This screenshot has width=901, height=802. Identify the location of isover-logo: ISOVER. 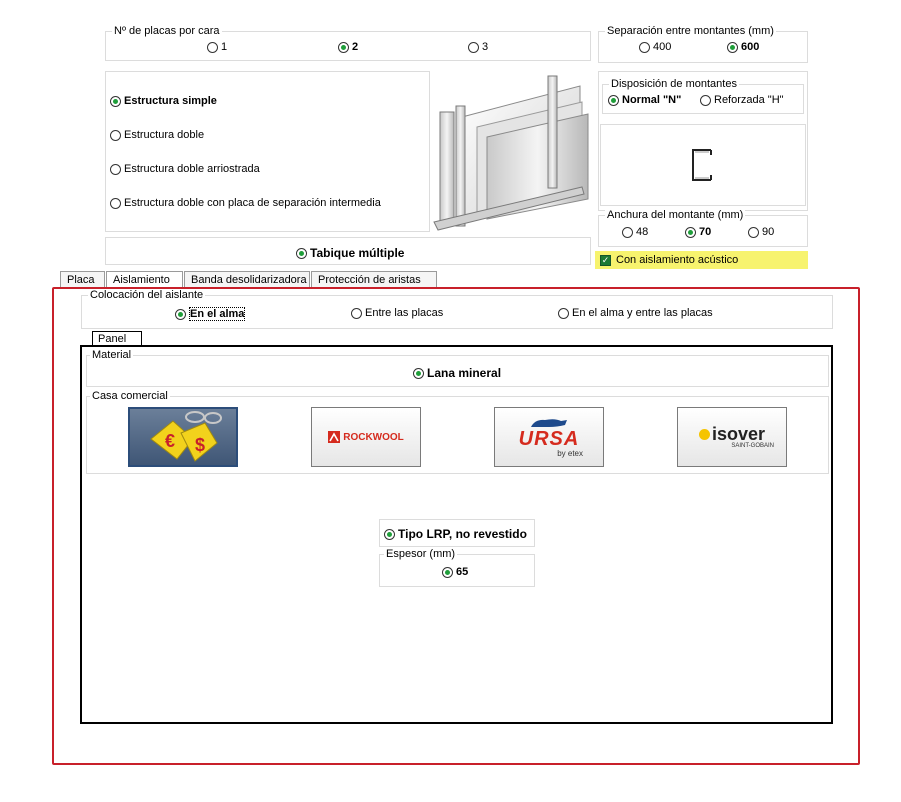
(732, 434).